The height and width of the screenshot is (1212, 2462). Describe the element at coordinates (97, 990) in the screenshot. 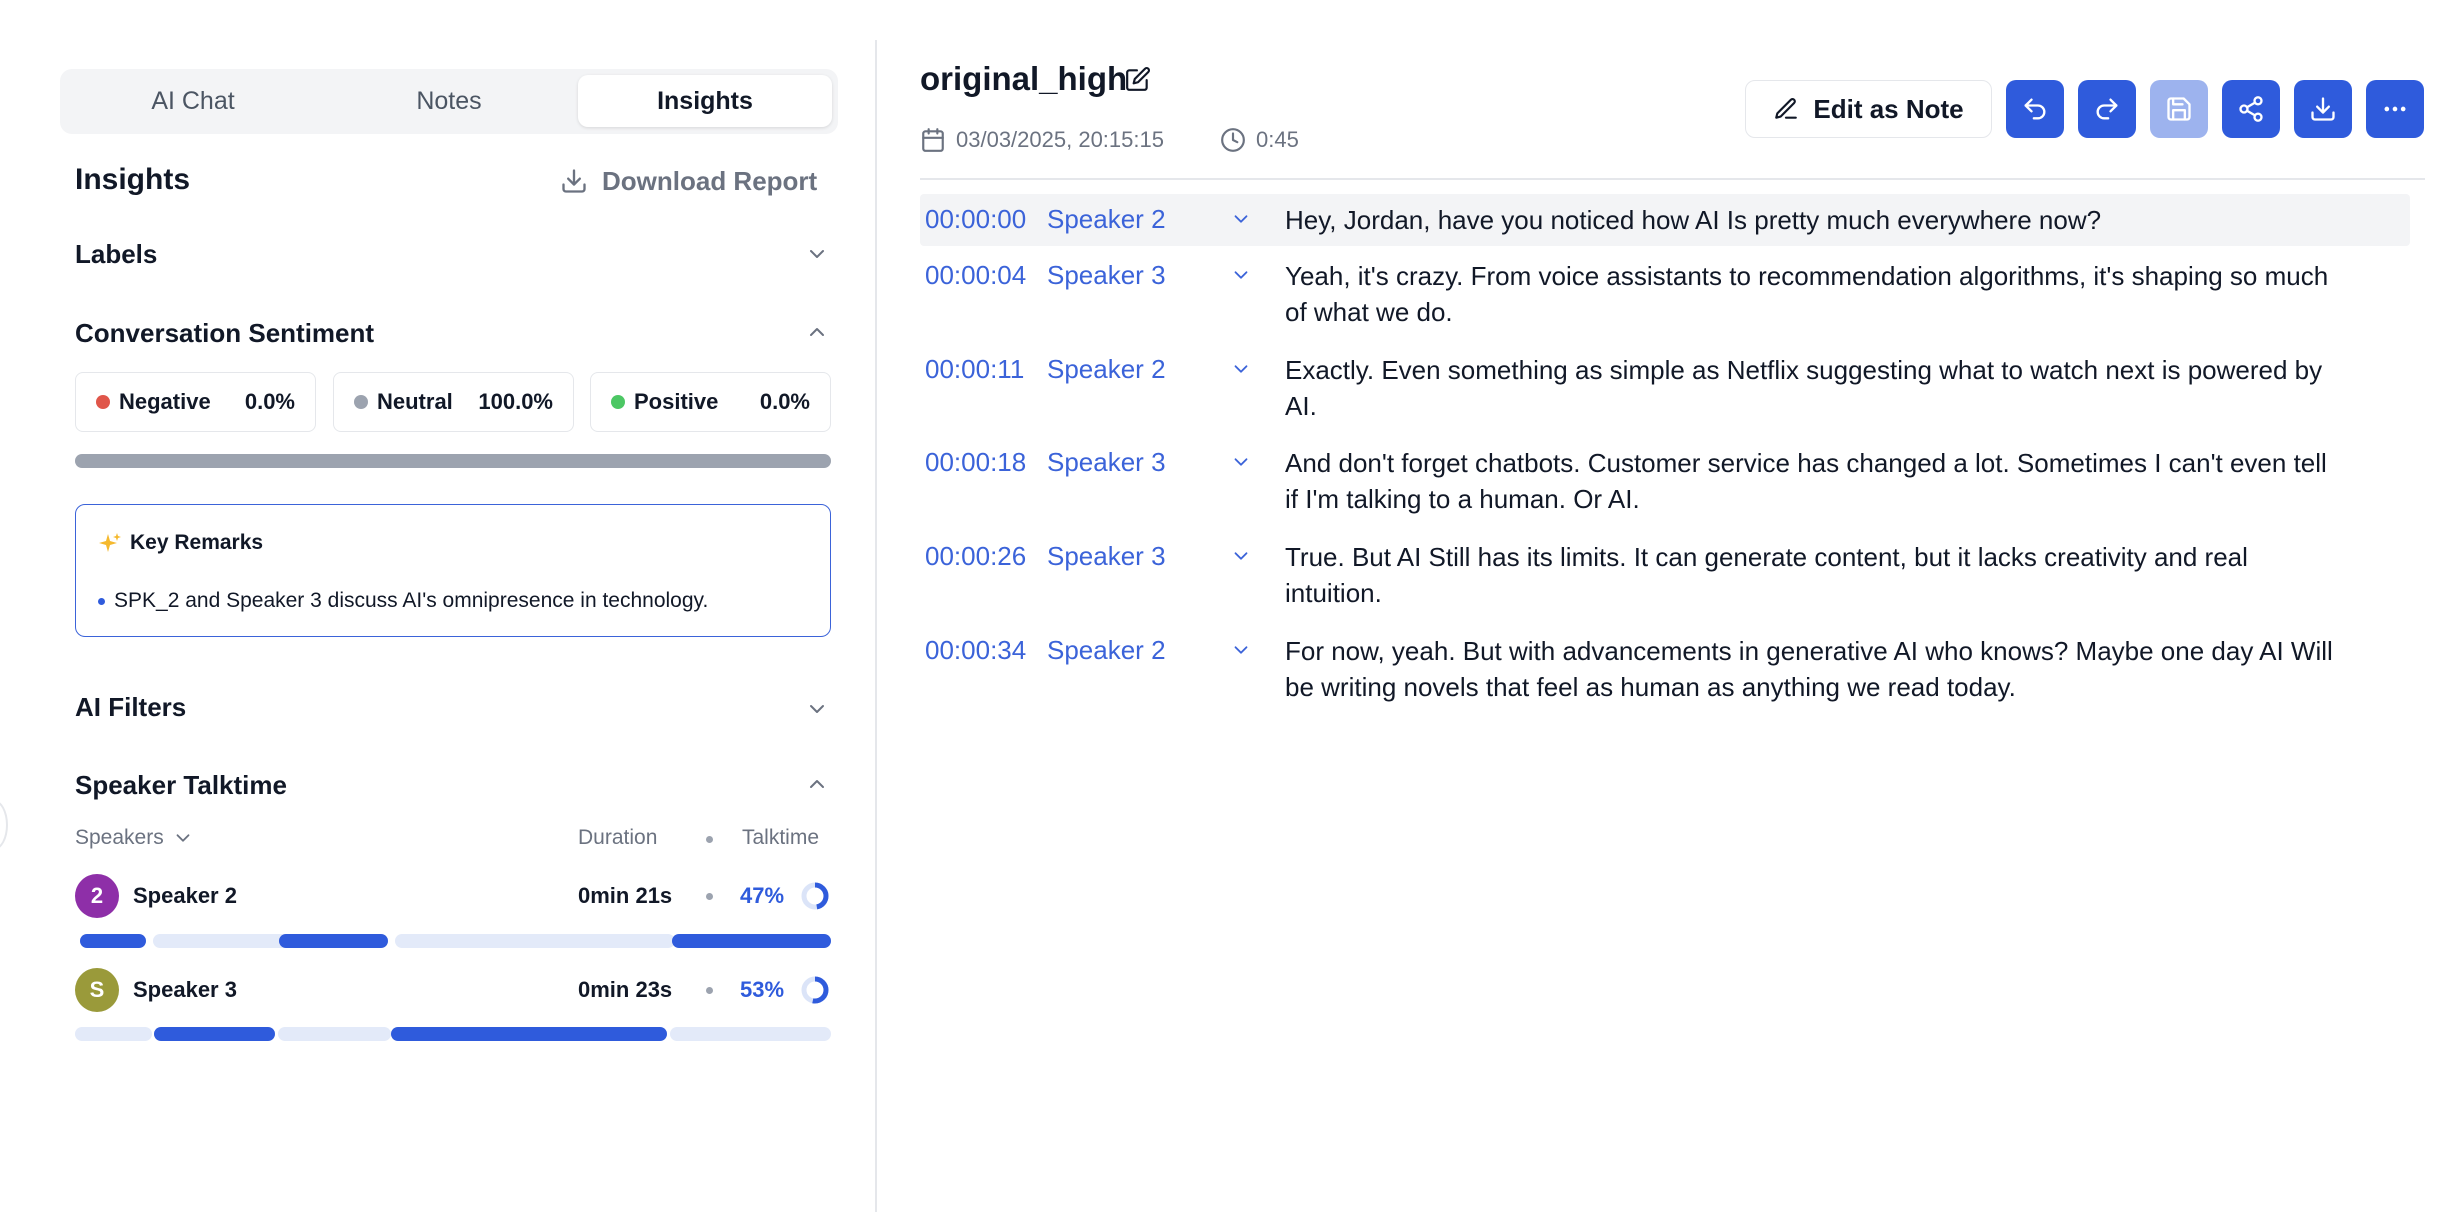

I see `avatar: S` at that location.